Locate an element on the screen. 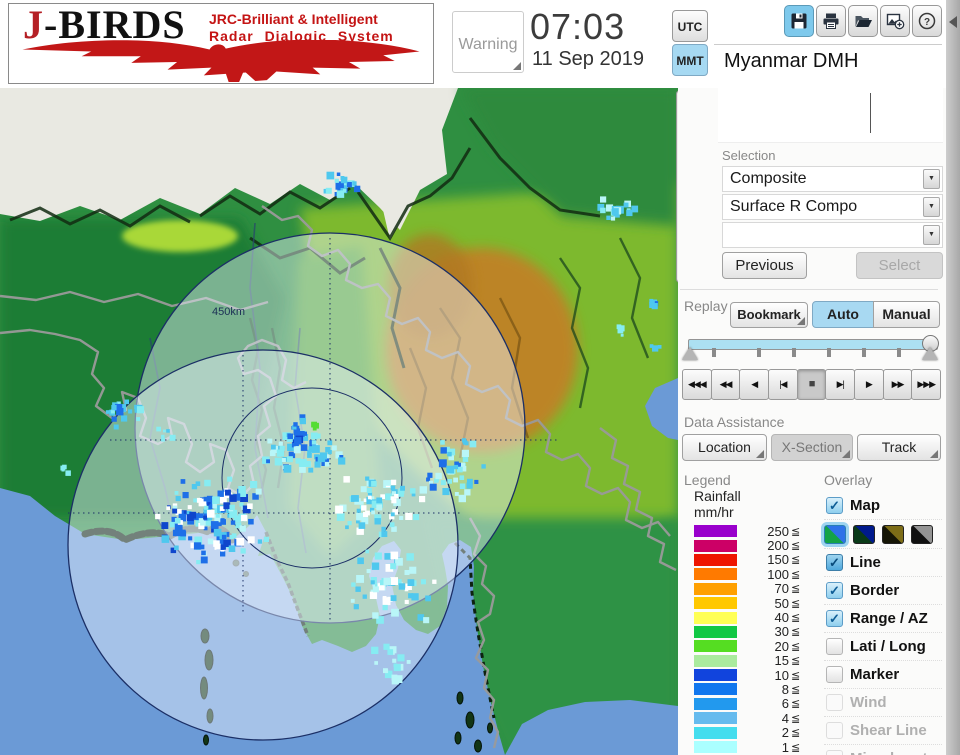 The width and height of the screenshot is (960, 755). legend-value: 250 is located at coordinates (778, 531).